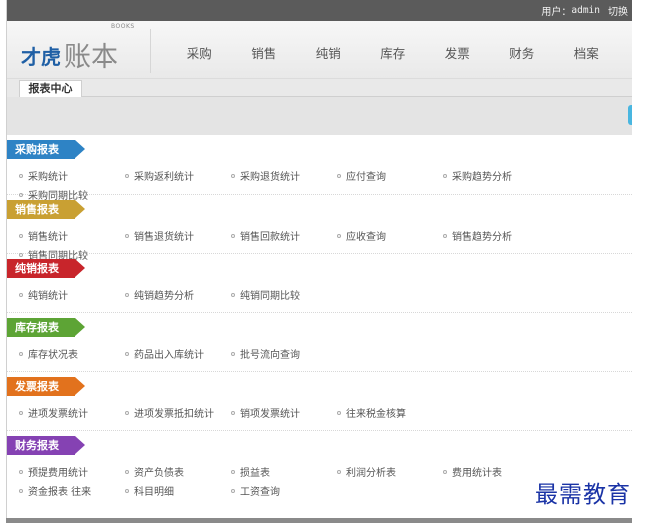 The width and height of the screenshot is (661, 523). I want to click on report-links: 纯销统计 纯销趋势分析 纯销同期比较, so click(319, 296).